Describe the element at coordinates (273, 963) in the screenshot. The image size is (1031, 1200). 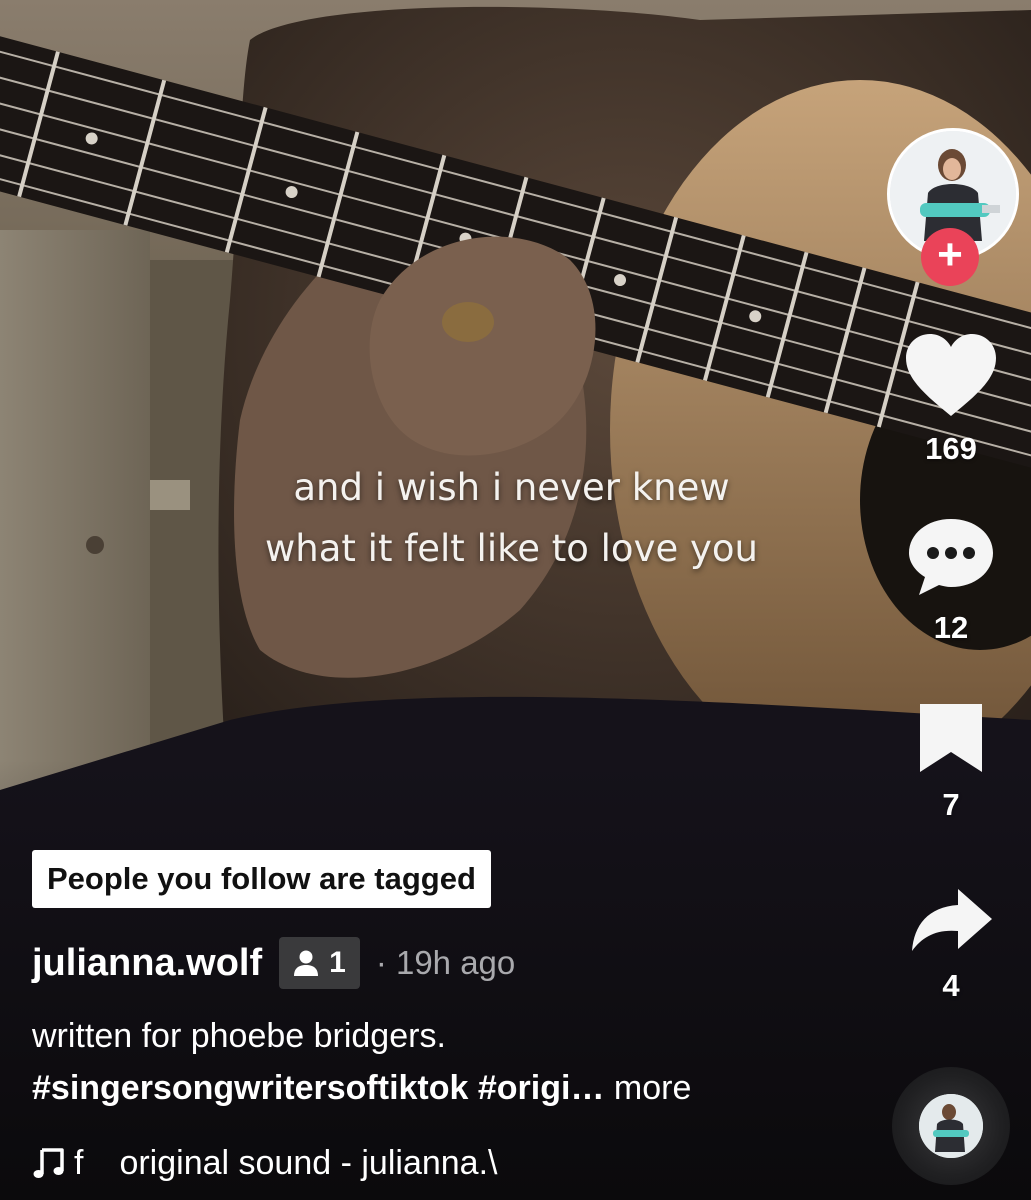
I see `creator-meta-row: julianna.wolf 1 · 19h ago` at that location.